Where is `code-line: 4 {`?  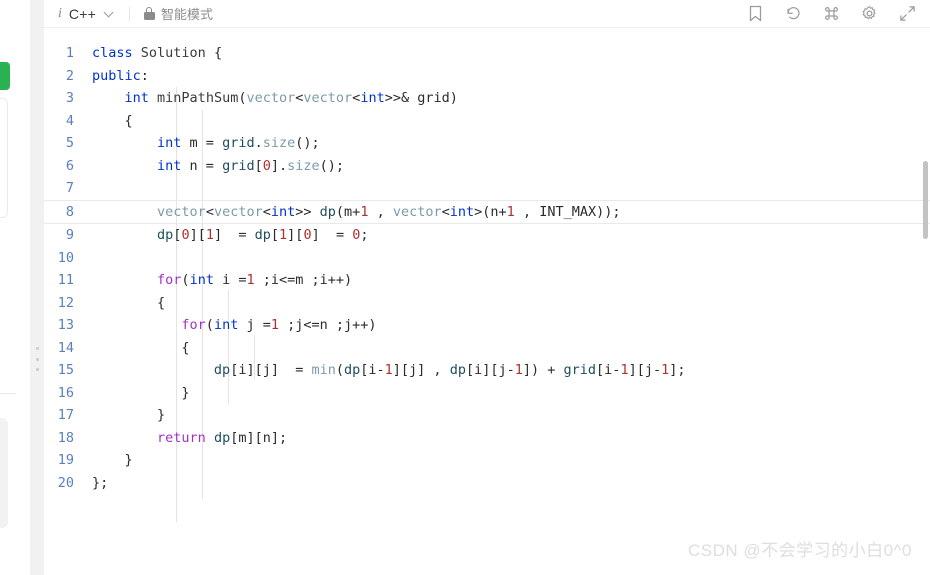 code-line: 4 { is located at coordinates (487, 121).